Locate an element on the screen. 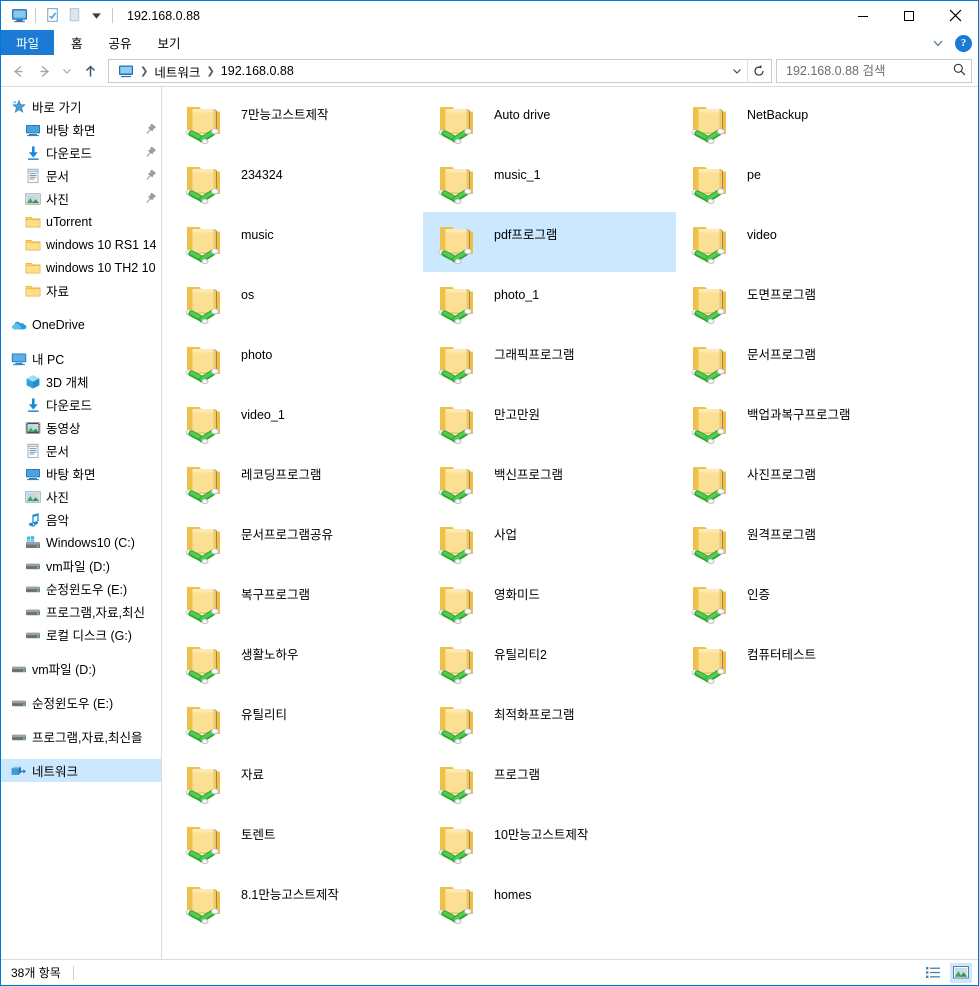 This screenshot has width=979, height=986. file-item: 7만능고스트제작 is located at coordinates (296, 122).